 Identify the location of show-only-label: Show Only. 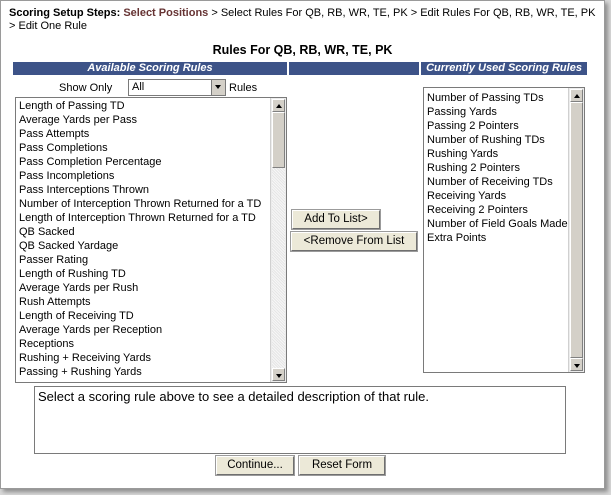
(86, 88).